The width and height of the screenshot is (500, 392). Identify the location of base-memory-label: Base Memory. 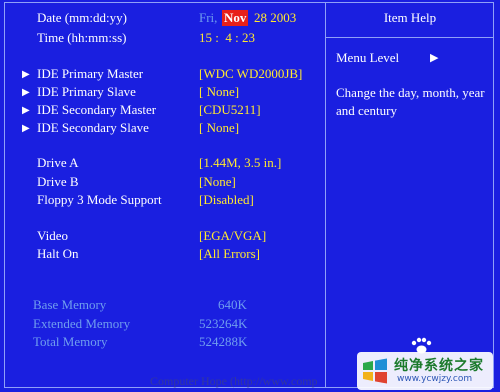
(70, 304).